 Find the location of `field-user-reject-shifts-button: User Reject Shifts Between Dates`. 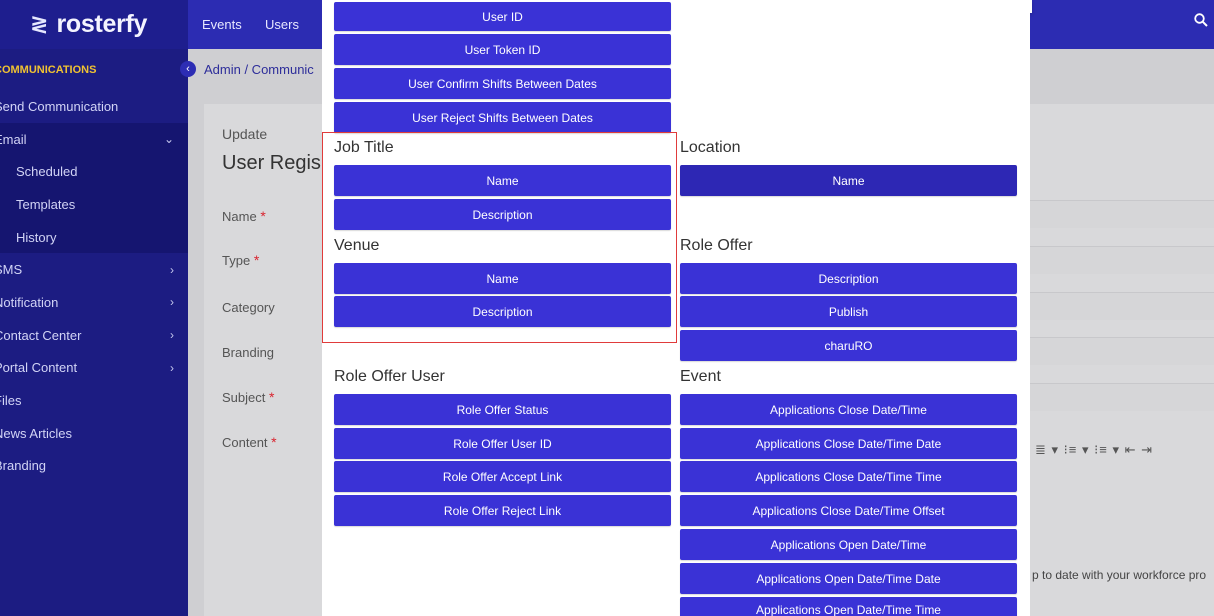

field-user-reject-shifts-button: User Reject Shifts Between Dates is located at coordinates (502, 117).